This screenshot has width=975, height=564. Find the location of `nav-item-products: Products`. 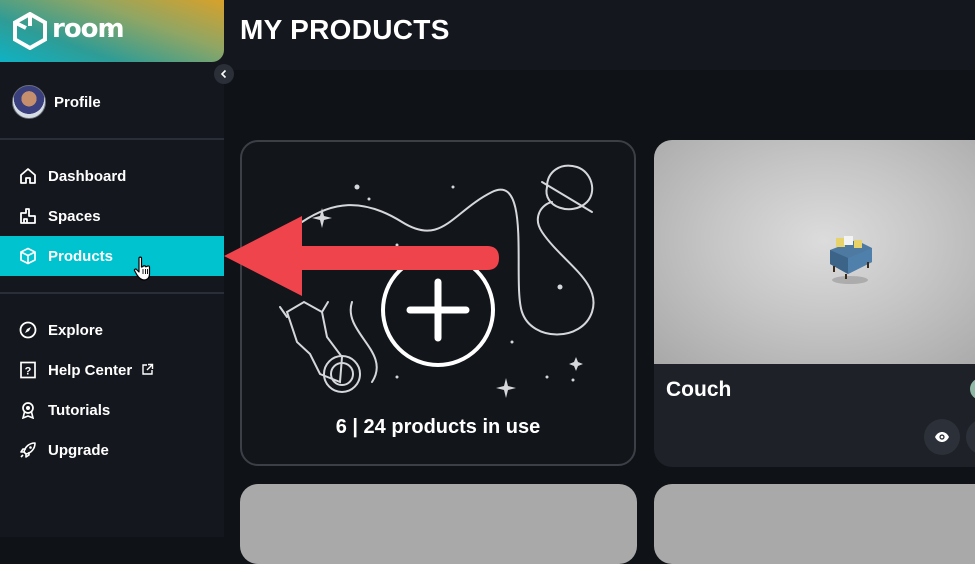

nav-item-products: Products is located at coordinates (112, 256).